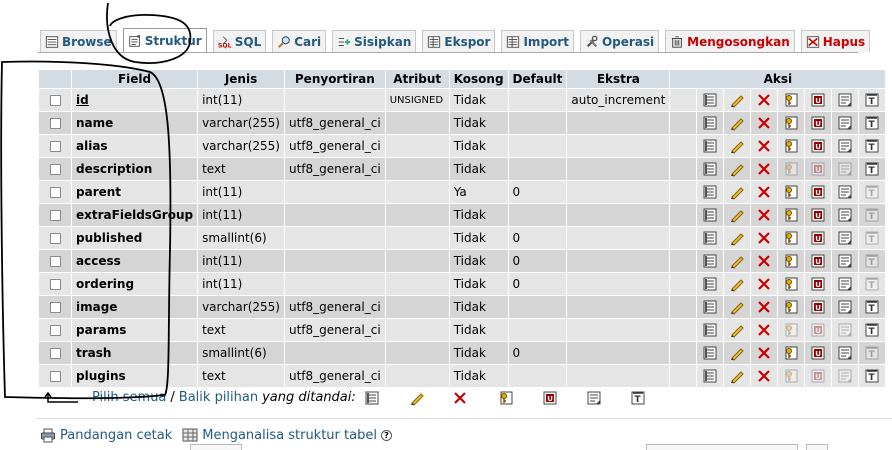 The width and height of the screenshot is (892, 450). What do you see at coordinates (506, 398) in the screenshot?
I see `bulk-primary-key-icon` at bounding box center [506, 398].